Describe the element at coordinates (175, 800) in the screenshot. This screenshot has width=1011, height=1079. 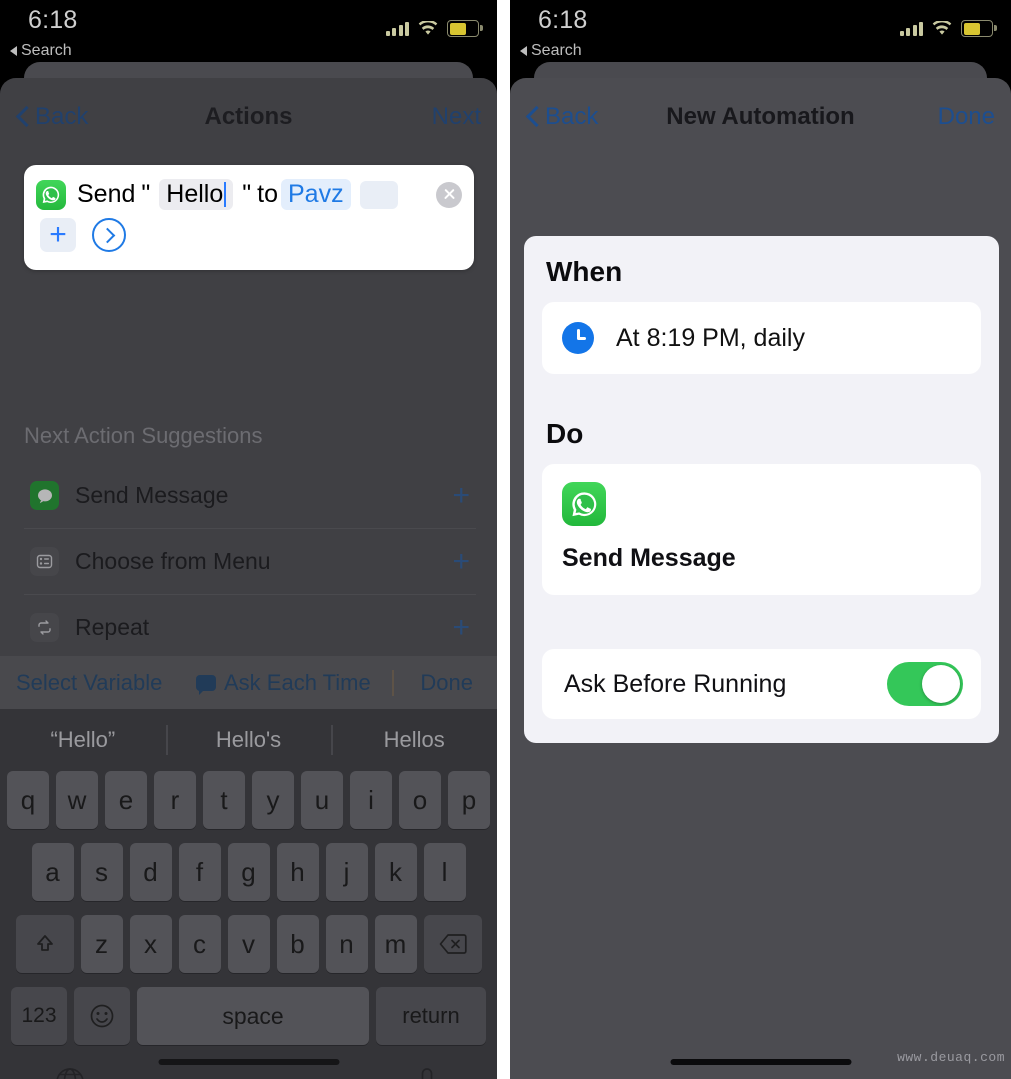
I see `key-r: r` at that location.